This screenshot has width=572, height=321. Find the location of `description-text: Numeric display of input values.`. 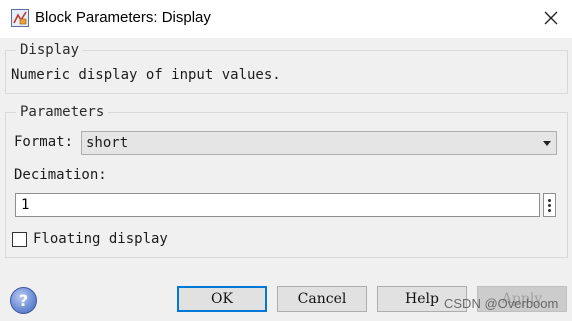

description-text: Numeric display of input values. is located at coordinates (146, 75).